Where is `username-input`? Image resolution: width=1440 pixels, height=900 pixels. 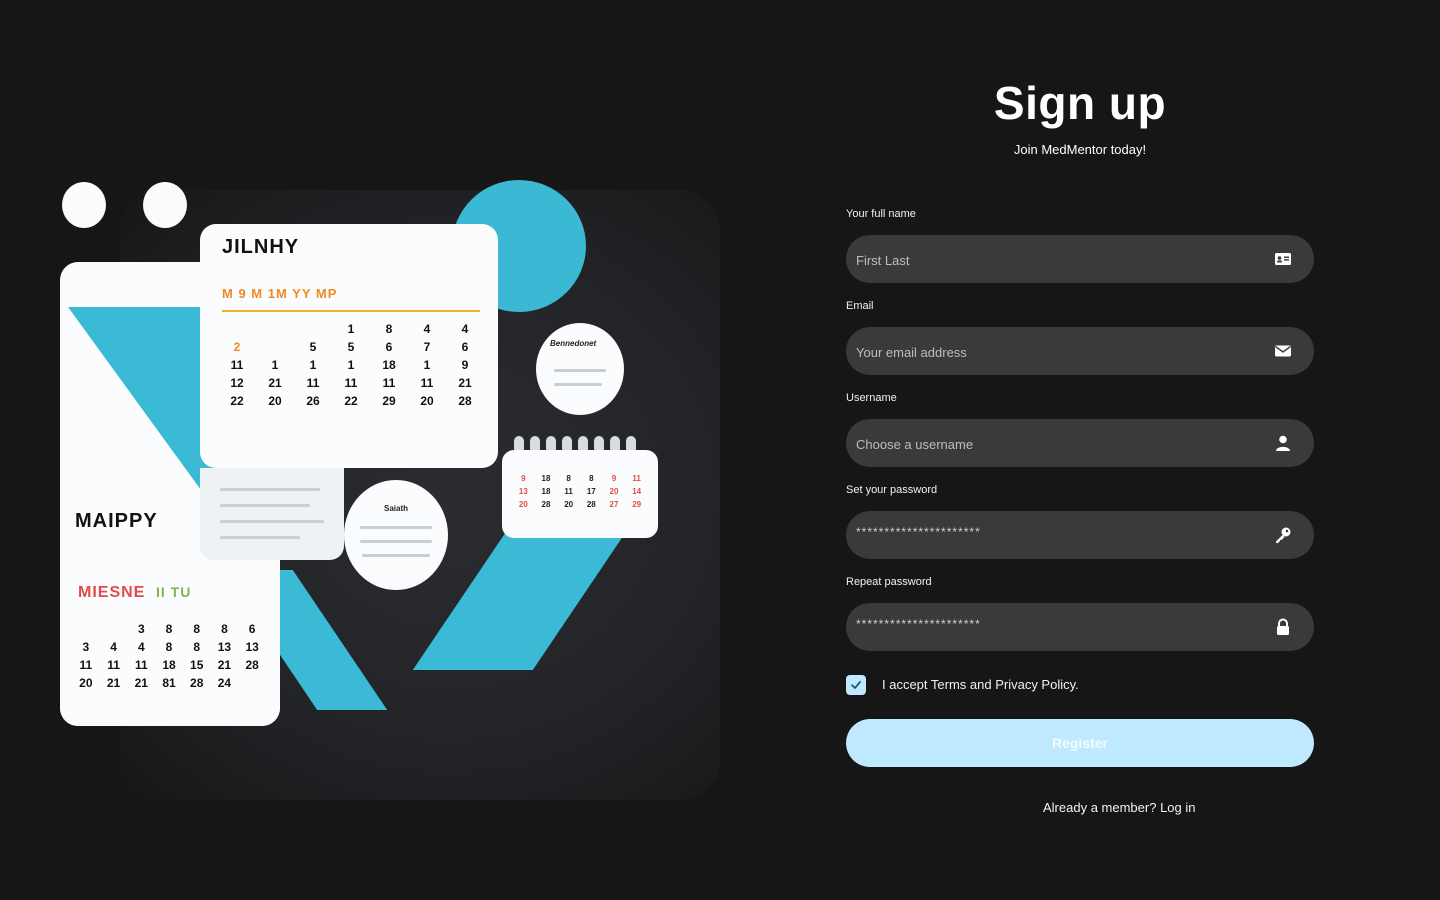
username-input is located at coordinates (1056, 444).